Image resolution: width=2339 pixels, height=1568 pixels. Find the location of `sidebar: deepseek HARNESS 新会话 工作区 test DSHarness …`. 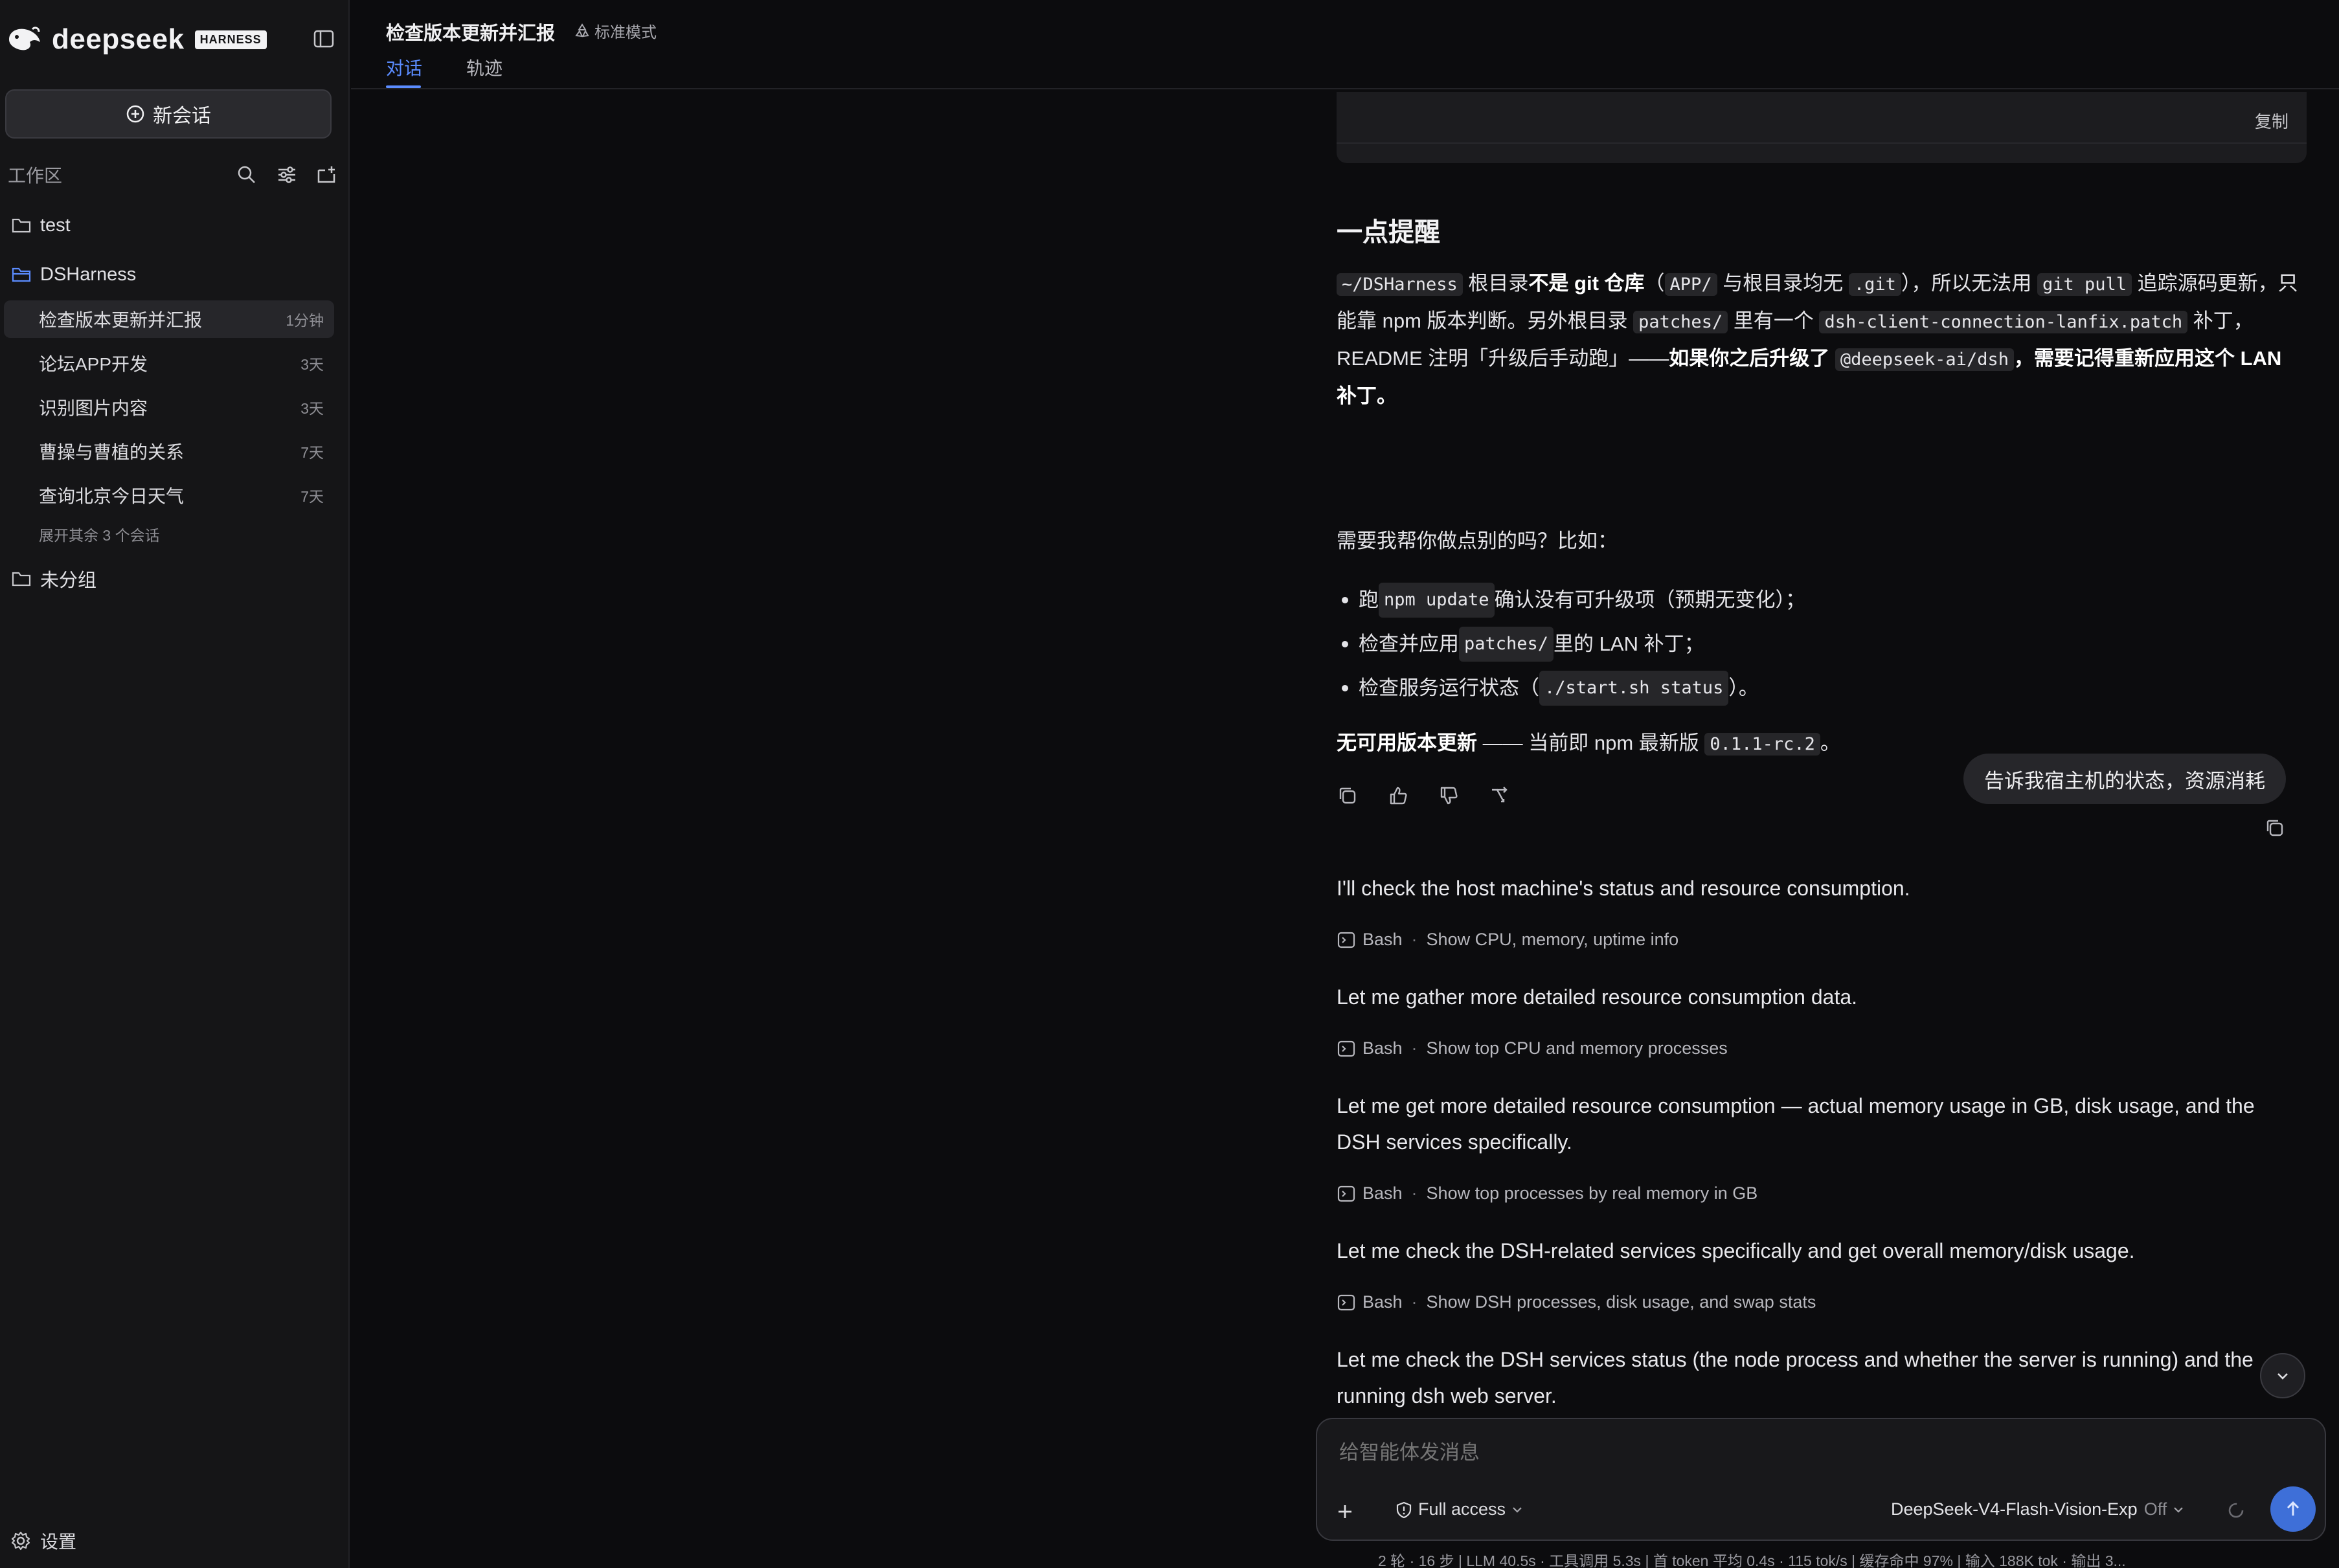

sidebar: deepseek HARNESS 新会话 工作区 test DSHarness … is located at coordinates (175, 784).